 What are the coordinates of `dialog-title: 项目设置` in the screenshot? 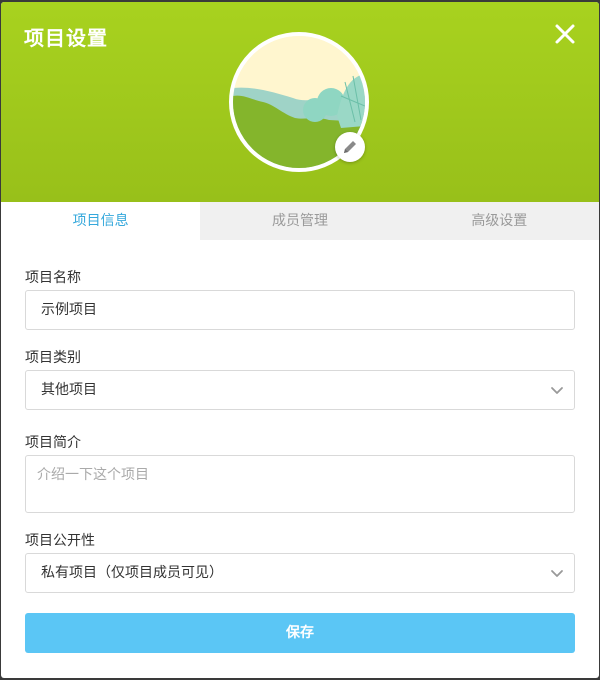 It's located at (66, 38).